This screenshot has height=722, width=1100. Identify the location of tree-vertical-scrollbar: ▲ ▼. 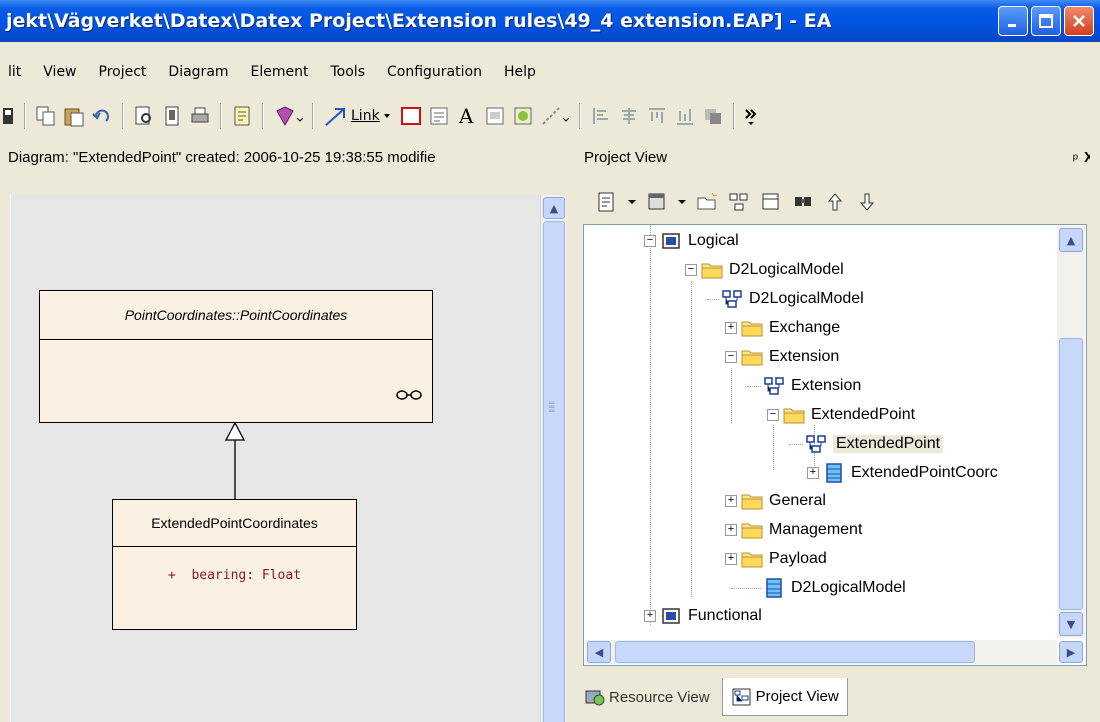
(1071, 432).